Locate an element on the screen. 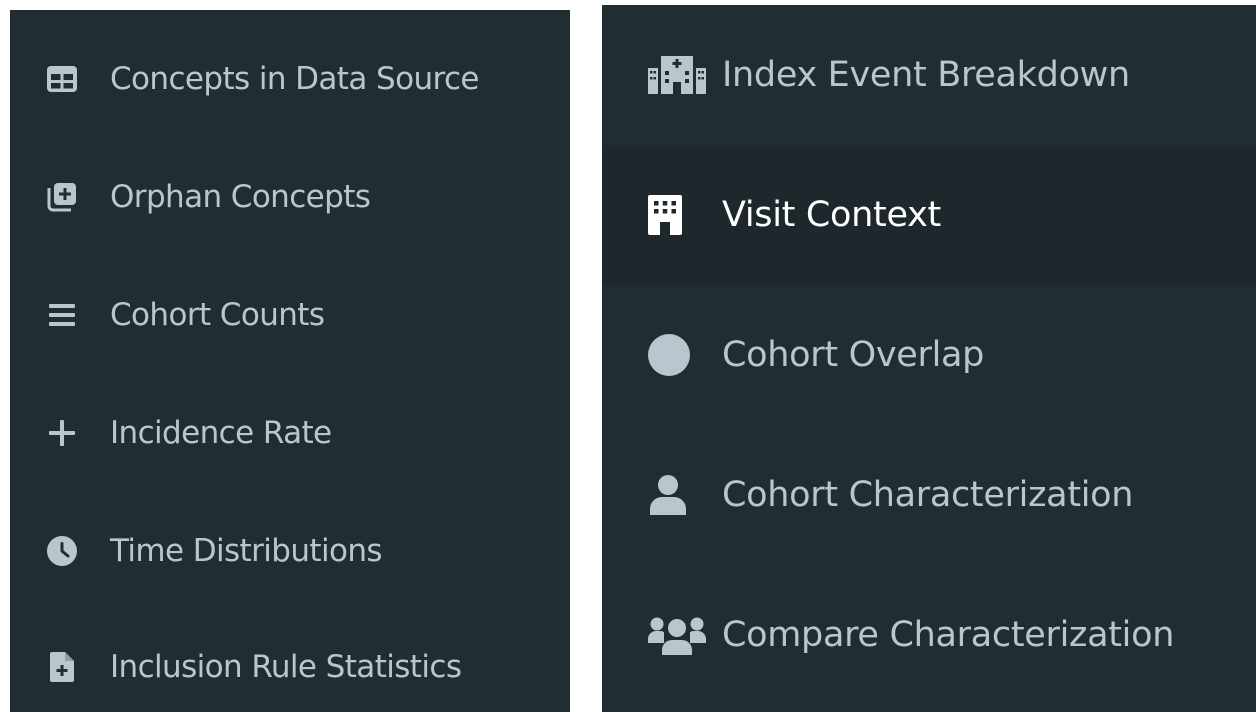  sidebar-item-concepts-in-data-source: Concepts in Data Source is located at coordinates (290, 79).